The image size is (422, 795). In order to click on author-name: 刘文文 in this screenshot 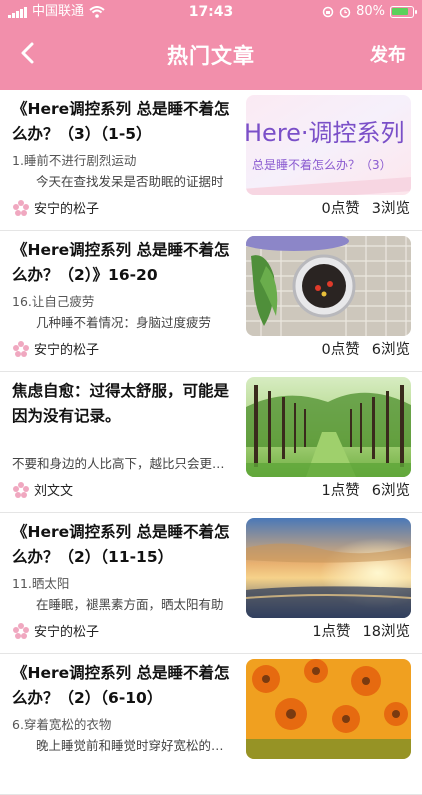, I will do `click(54, 491)`.